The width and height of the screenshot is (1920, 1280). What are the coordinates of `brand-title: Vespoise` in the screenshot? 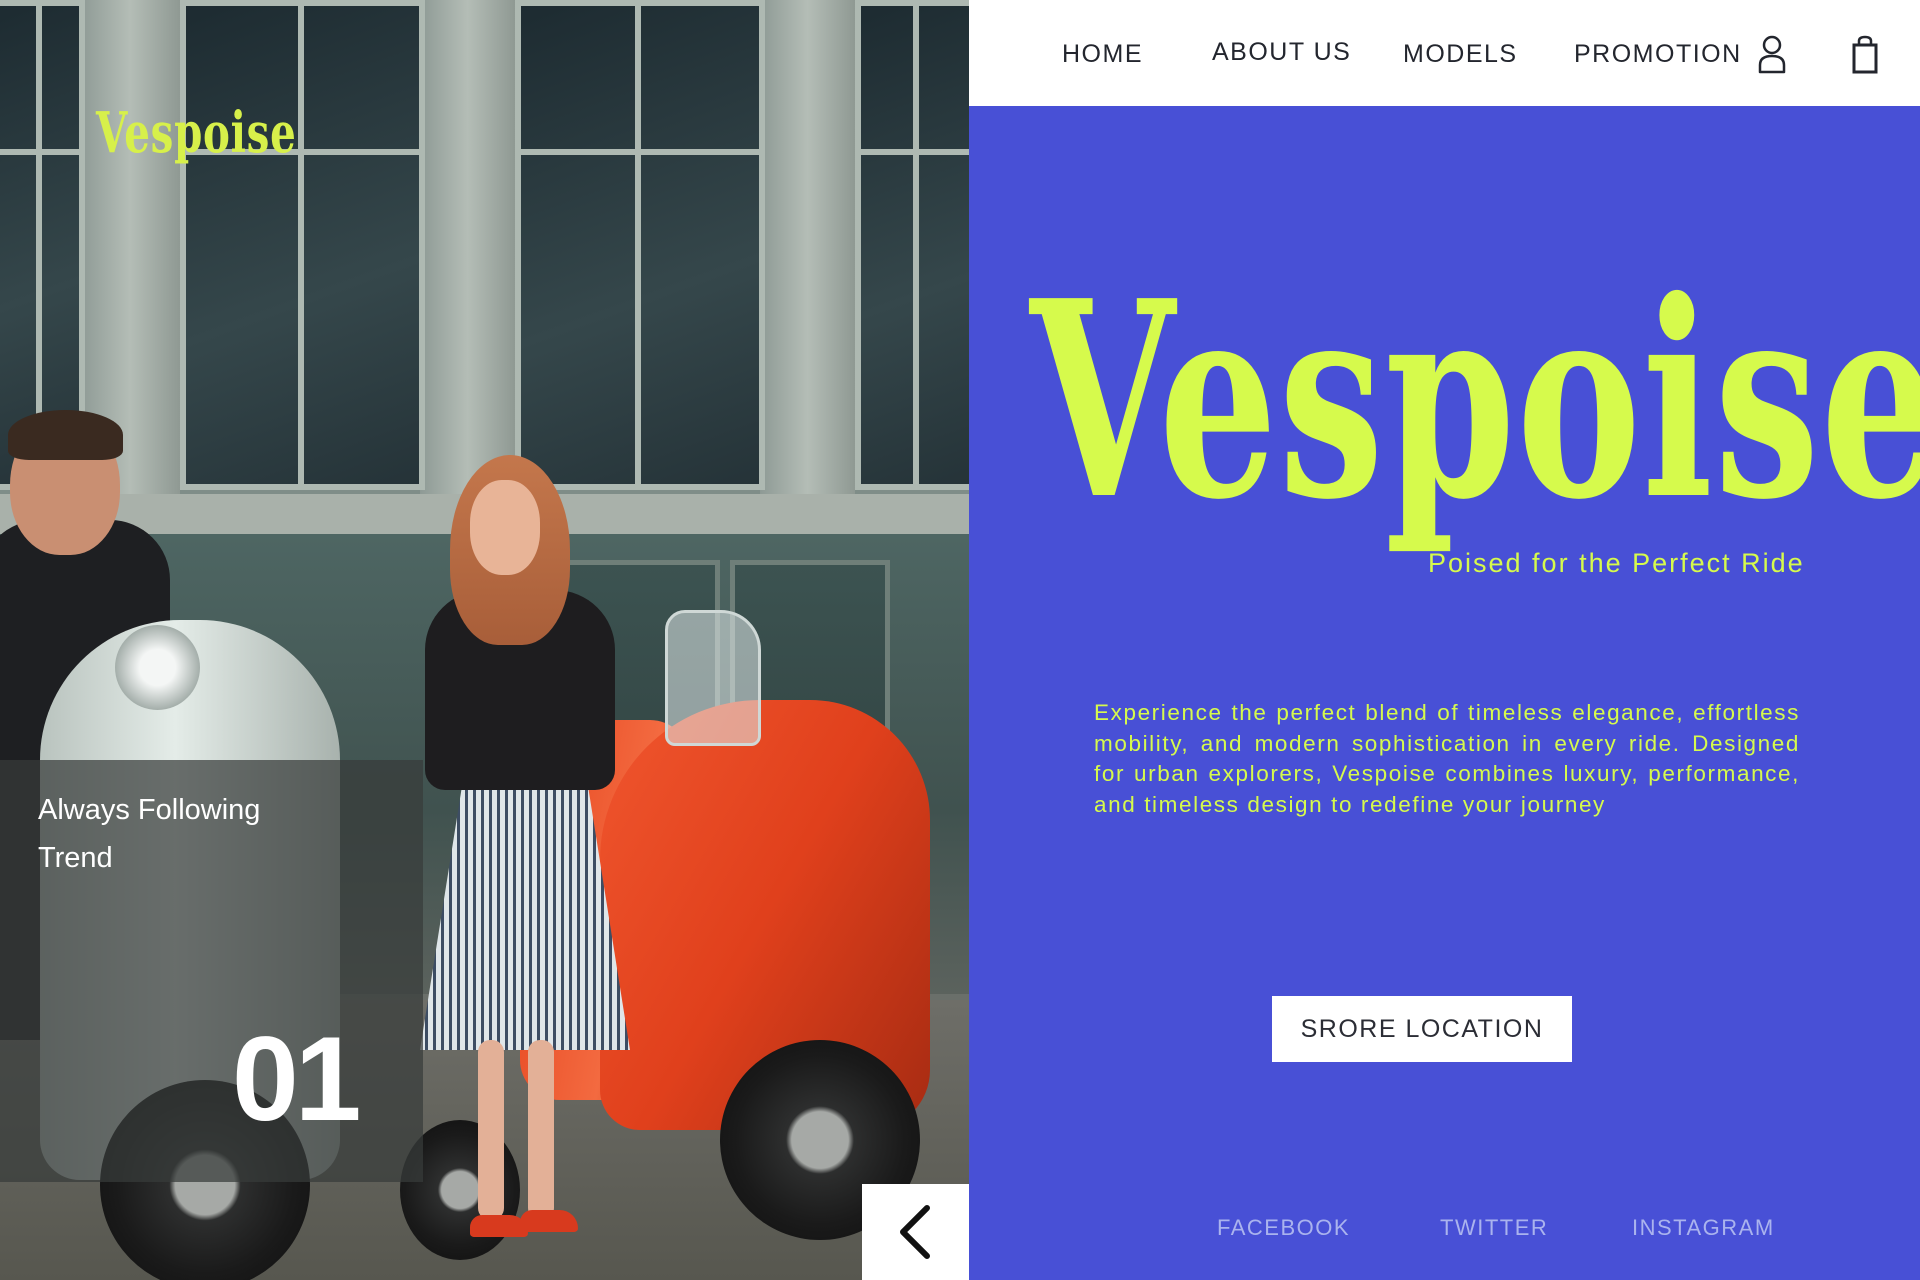 It's located at (1475, 400).